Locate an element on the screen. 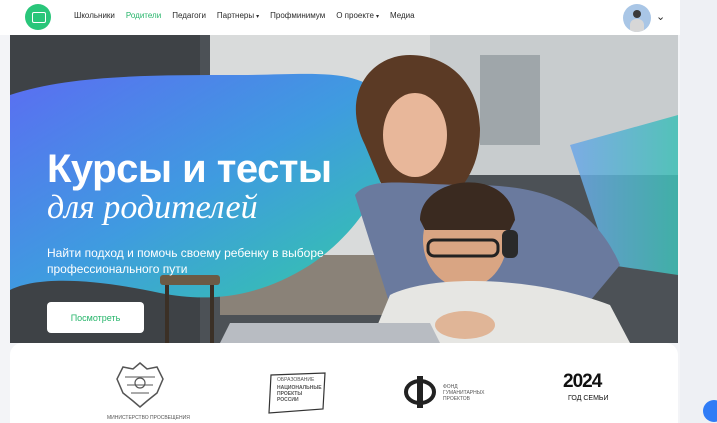  natproj-line3: РОССИИ is located at coordinates (288, 400).